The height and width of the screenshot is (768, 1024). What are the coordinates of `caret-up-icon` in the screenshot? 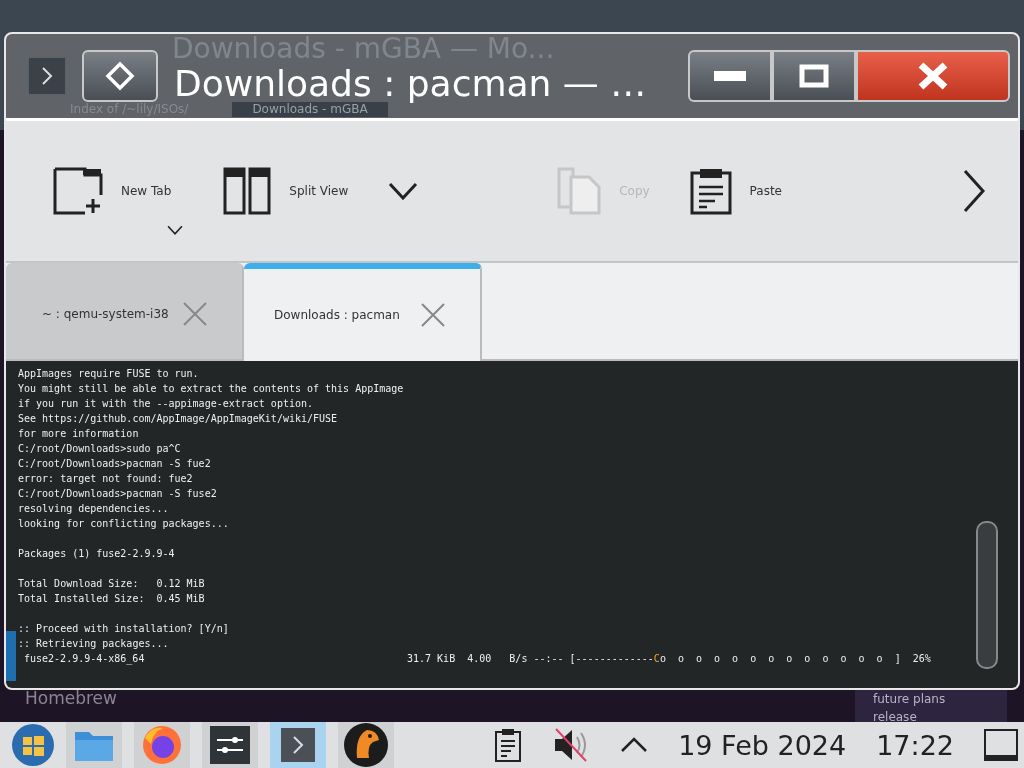 It's located at (634, 745).